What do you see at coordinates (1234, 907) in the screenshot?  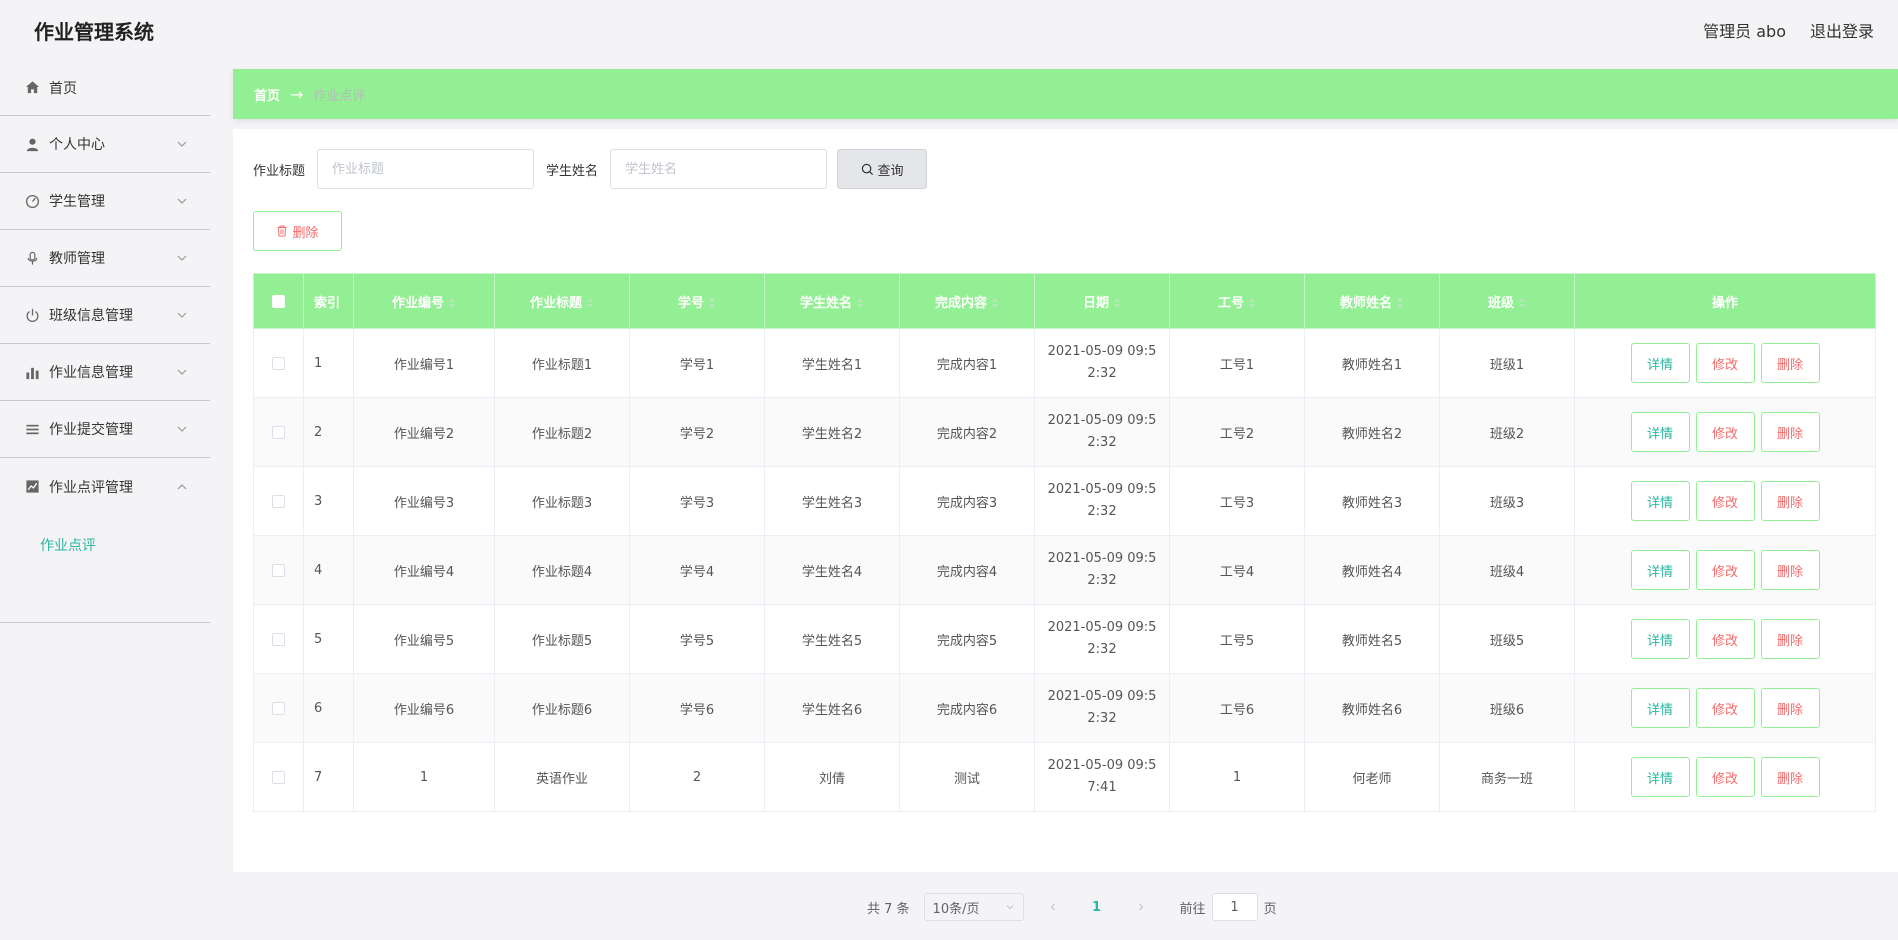 I see `goto-page-input` at bounding box center [1234, 907].